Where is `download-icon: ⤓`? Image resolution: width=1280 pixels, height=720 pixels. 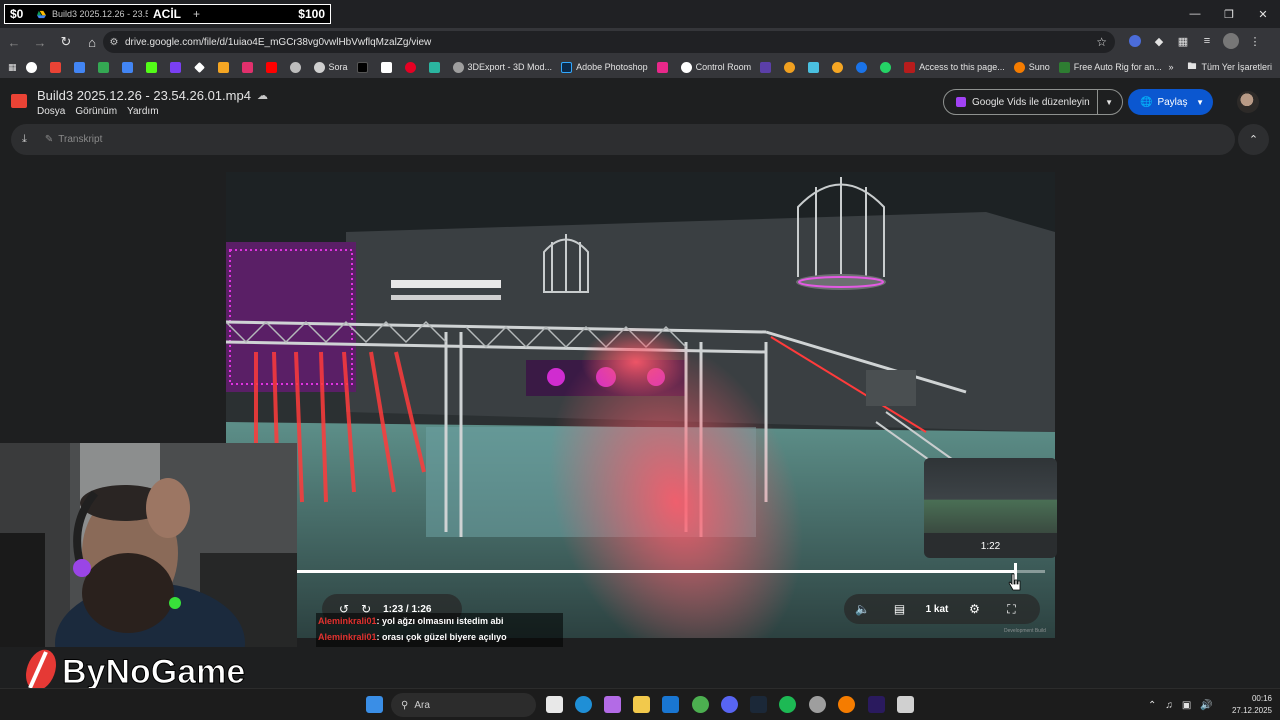 download-icon: ⤓ is located at coordinates (24, 139).